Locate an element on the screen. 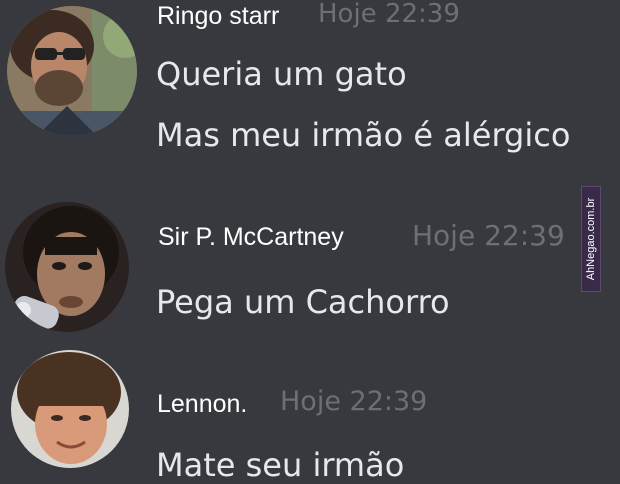 This screenshot has height=484, width=620. watermark-text: AhNegao.com.br is located at coordinates (591, 239).